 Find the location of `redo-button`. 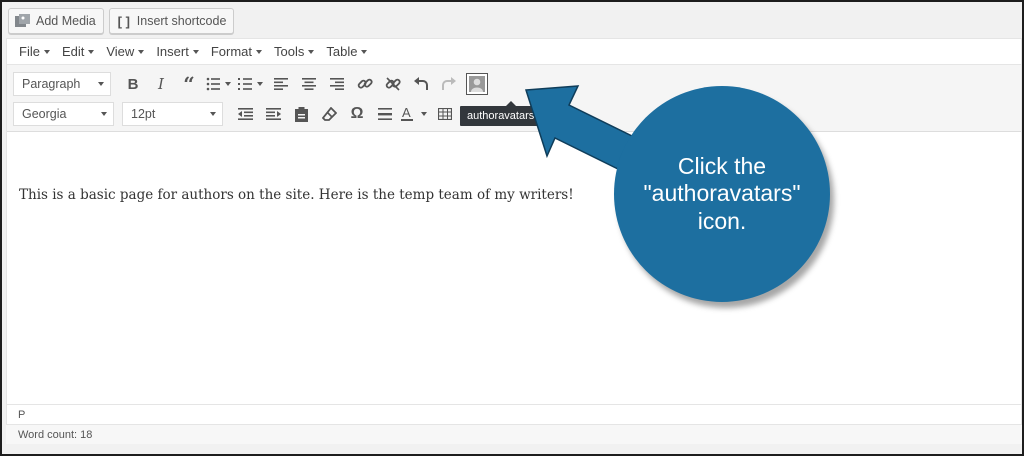

redo-button is located at coordinates (449, 84).